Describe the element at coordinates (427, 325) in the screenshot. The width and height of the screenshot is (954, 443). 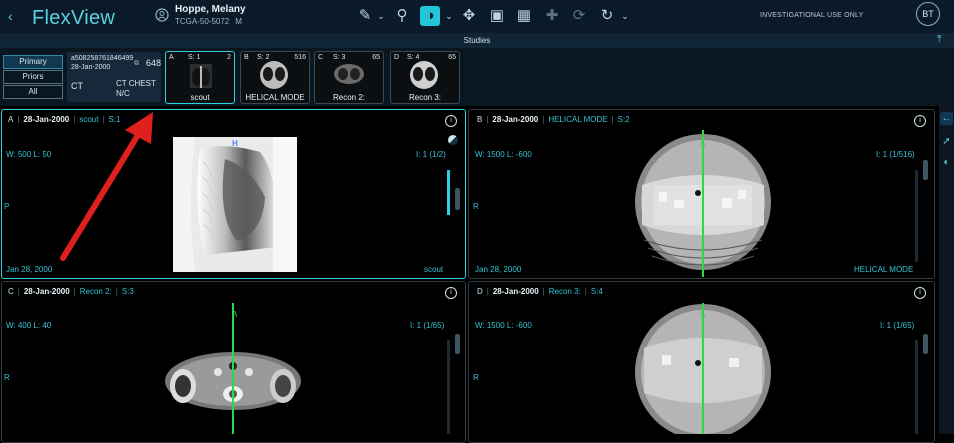
I see `image-index: I: 1 (1/65)` at that location.